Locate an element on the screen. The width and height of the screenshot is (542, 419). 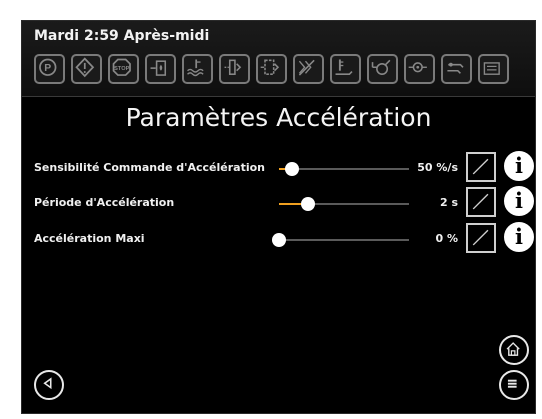
setting-label: Période d'Accélération is located at coordinates (104, 202).